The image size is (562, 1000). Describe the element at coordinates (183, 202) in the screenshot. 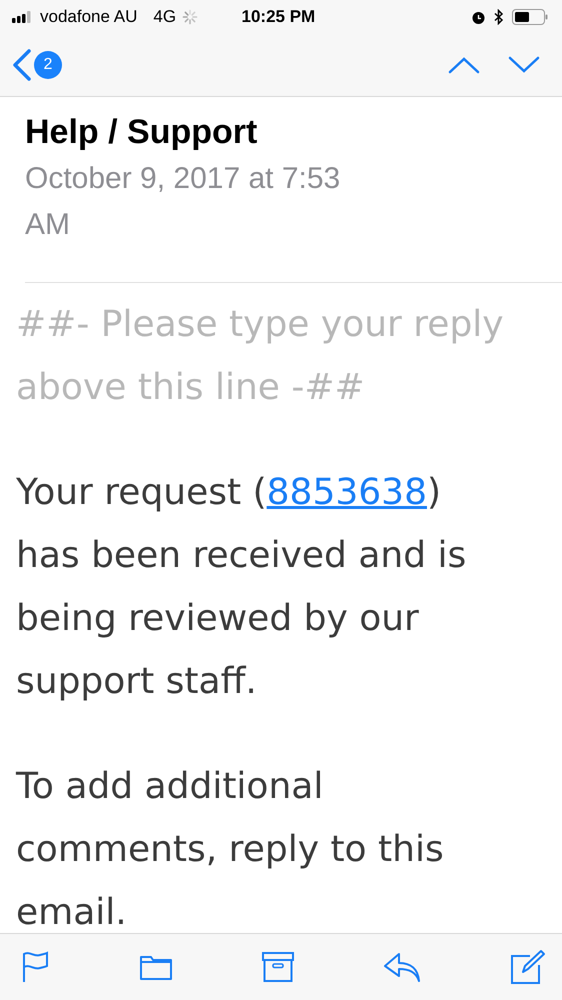

I see `email-date: October 9, 2017 at 7:53 AM` at that location.